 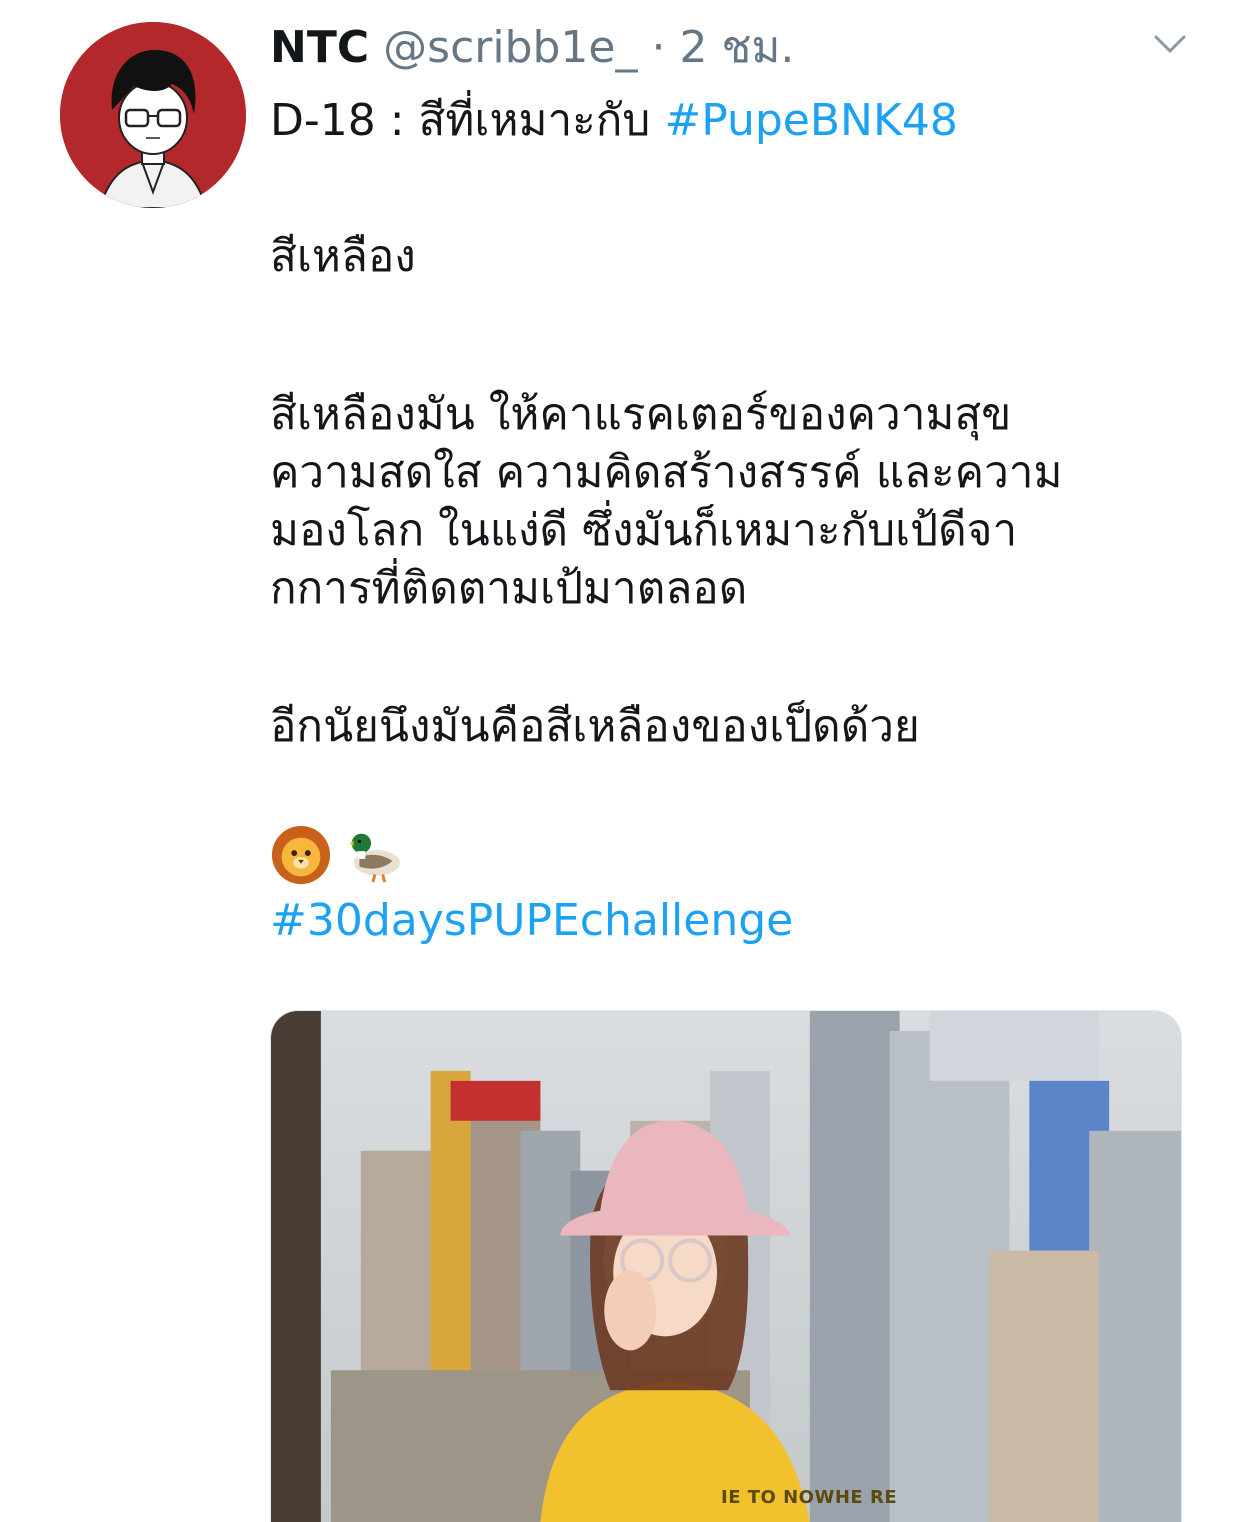 What do you see at coordinates (735, 855) in the screenshot?
I see `emoji-row` at bounding box center [735, 855].